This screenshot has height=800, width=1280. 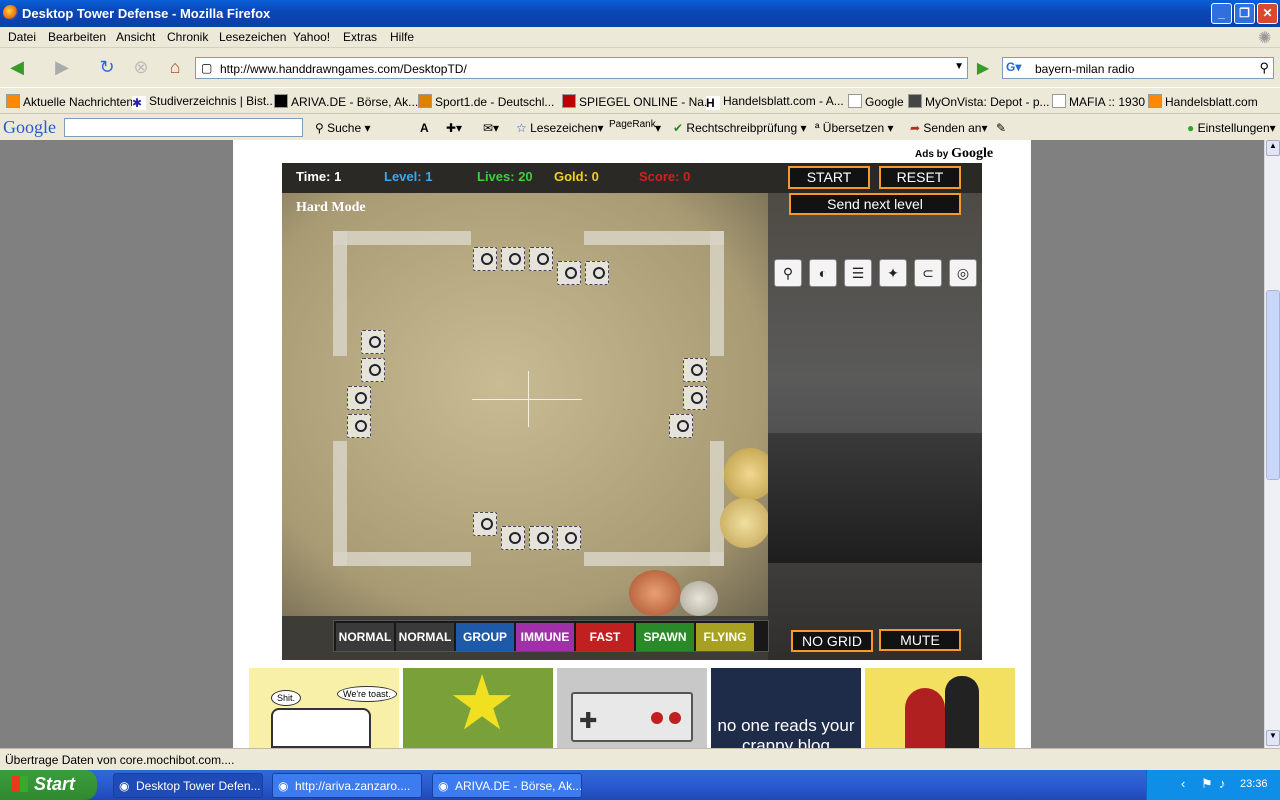 I want to click on google-logo: Google, so click(x=29, y=127).